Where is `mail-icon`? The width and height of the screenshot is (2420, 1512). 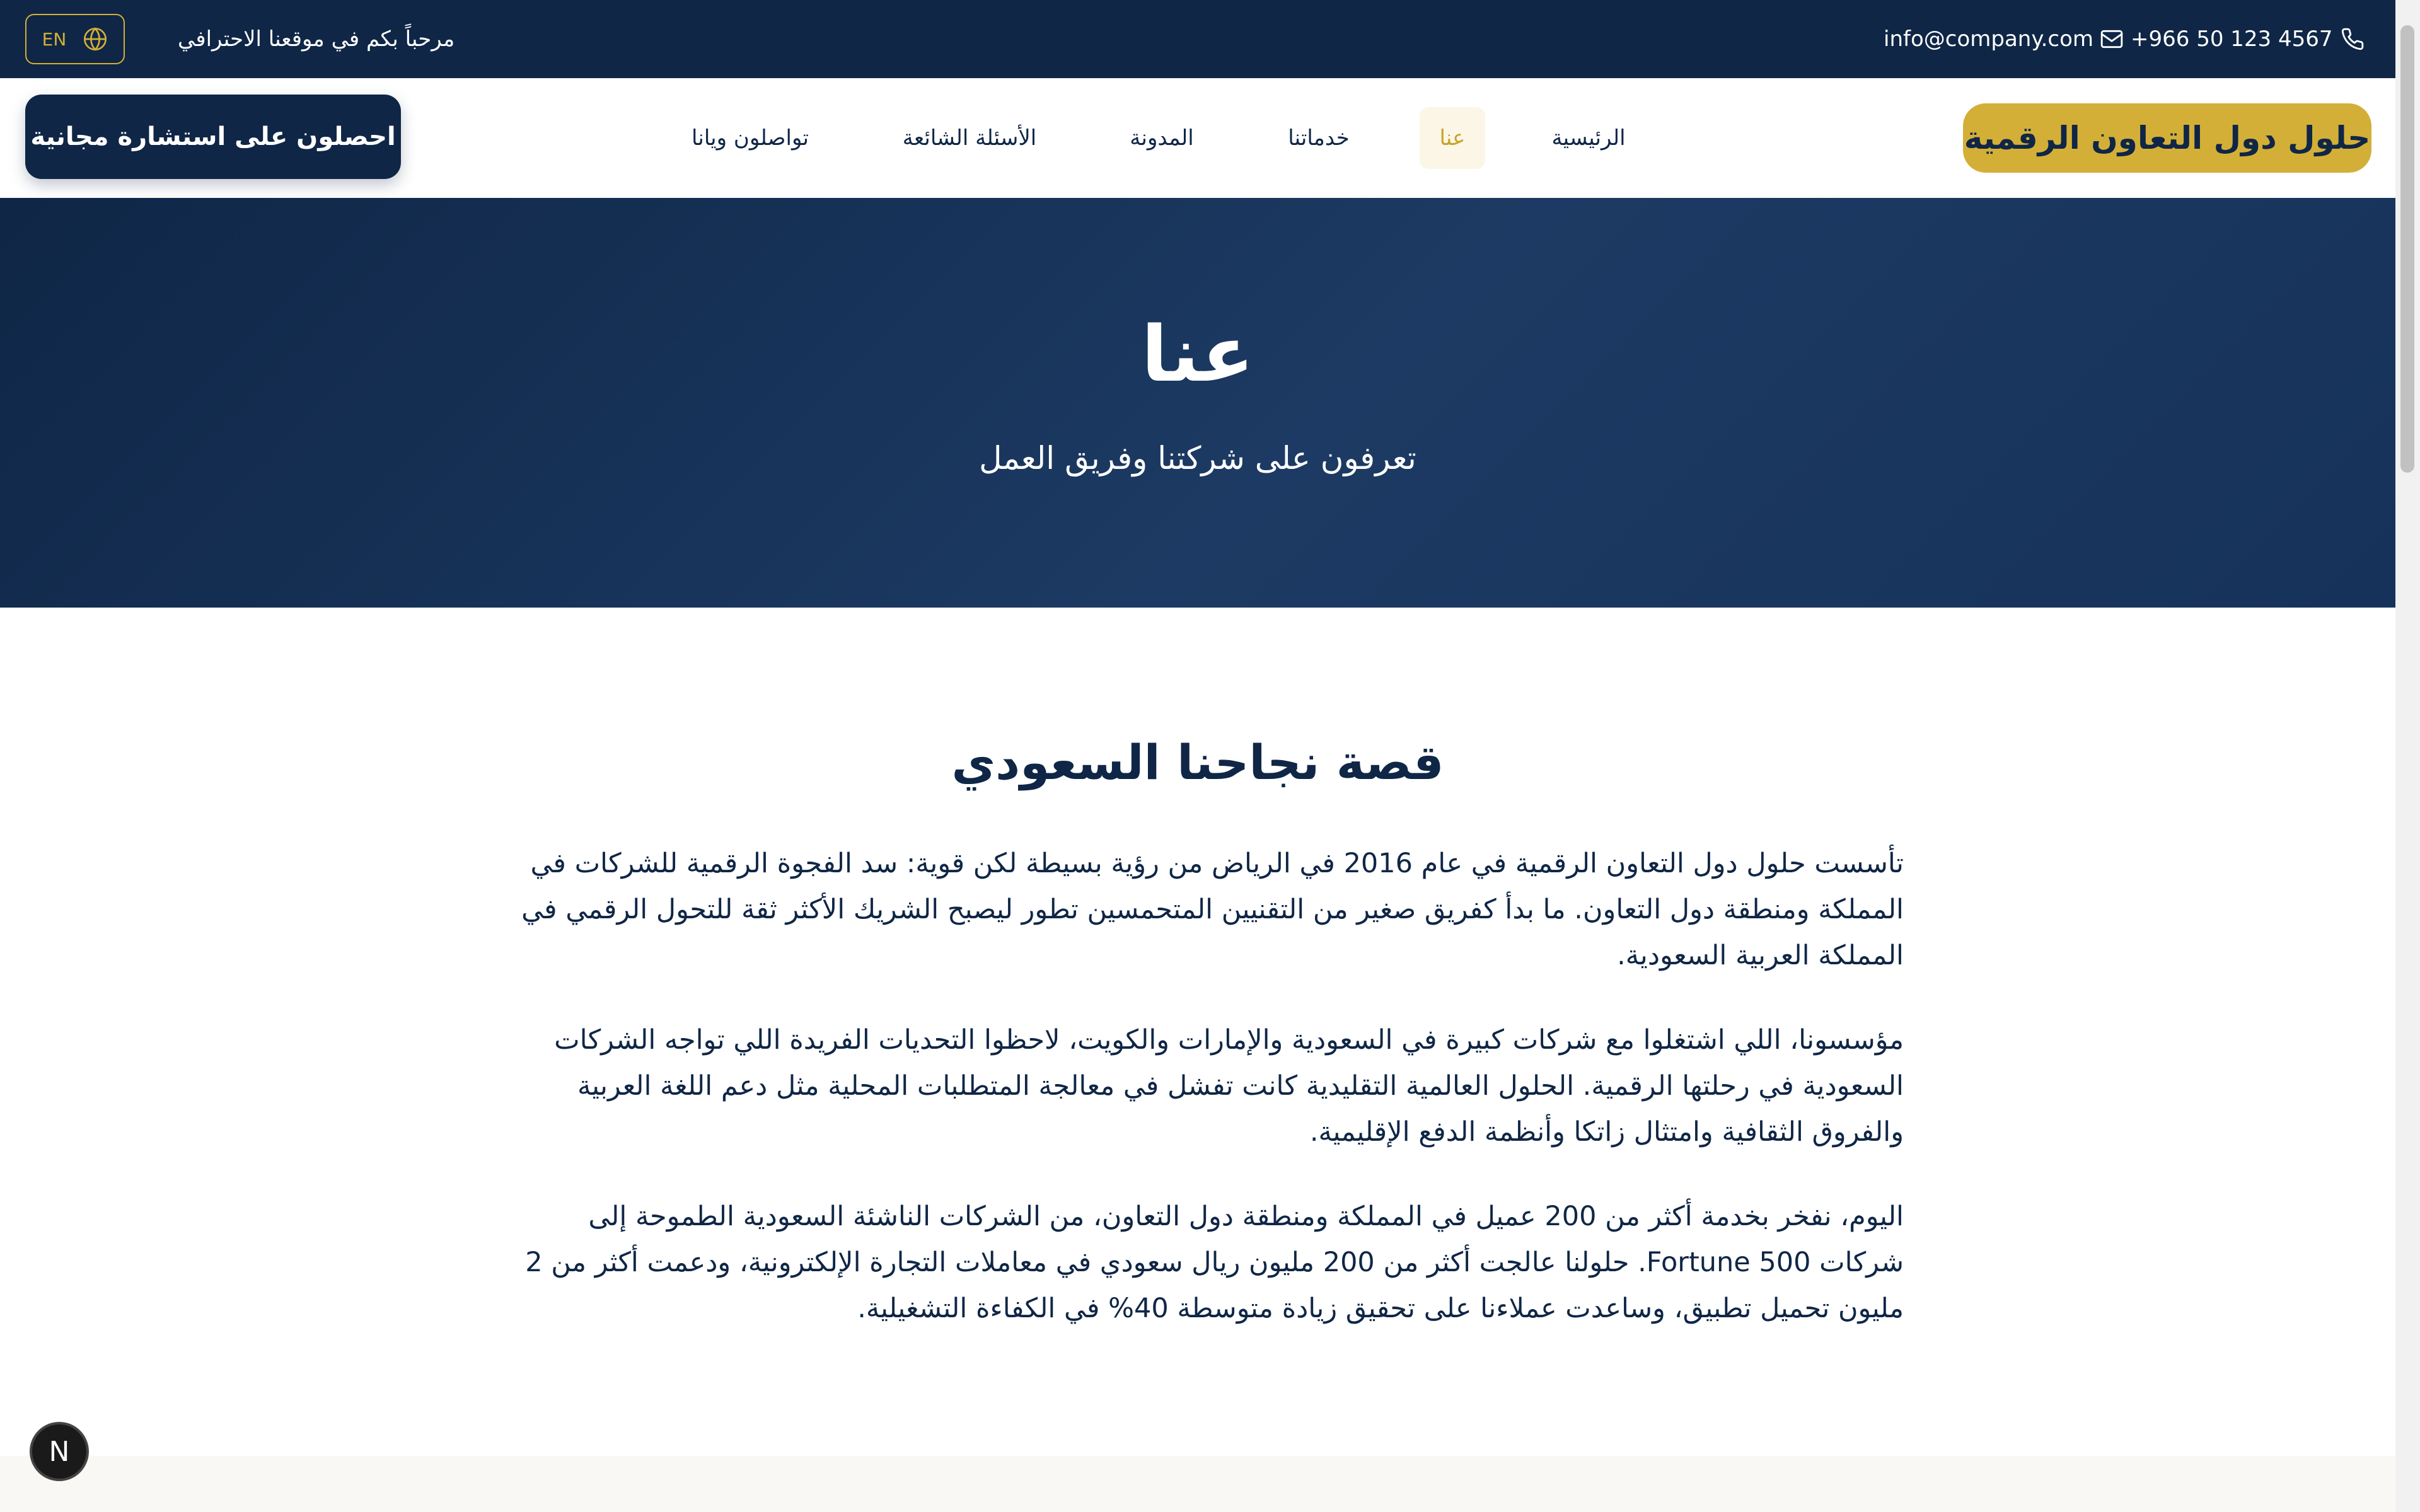
mail-icon is located at coordinates (2110, 39).